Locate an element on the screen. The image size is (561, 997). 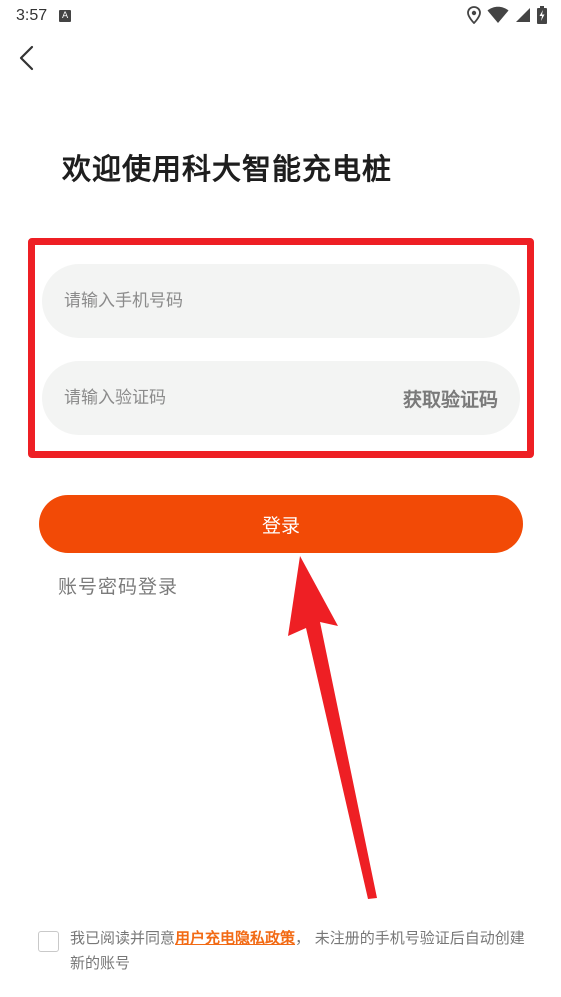
signal-icon is located at coordinates (523, 15).